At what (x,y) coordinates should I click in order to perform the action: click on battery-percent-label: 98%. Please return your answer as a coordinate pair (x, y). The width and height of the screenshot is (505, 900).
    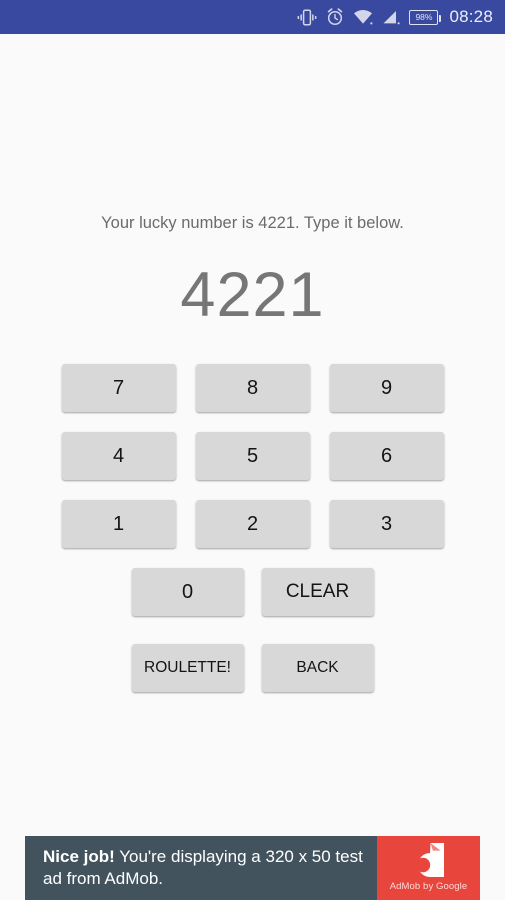
    Looking at the image, I should click on (424, 16).